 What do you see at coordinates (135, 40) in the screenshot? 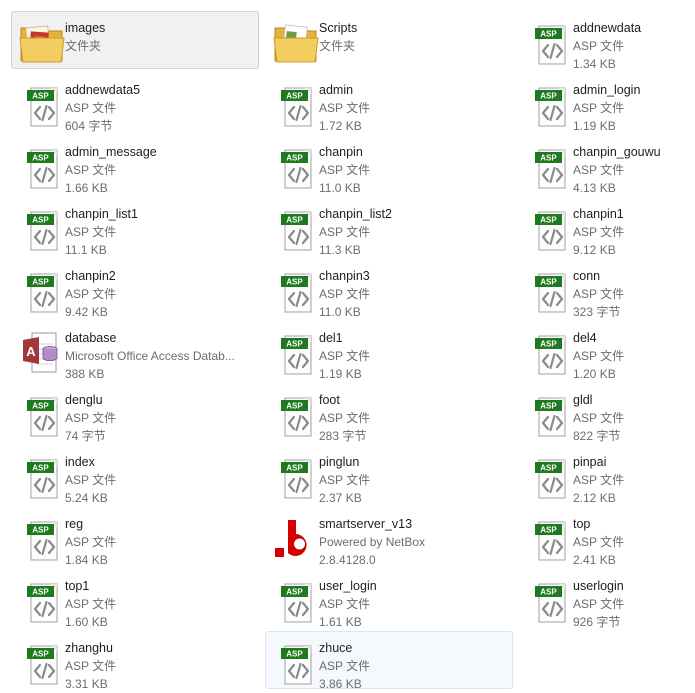
I see `file-item-images: images 文件夹` at bounding box center [135, 40].